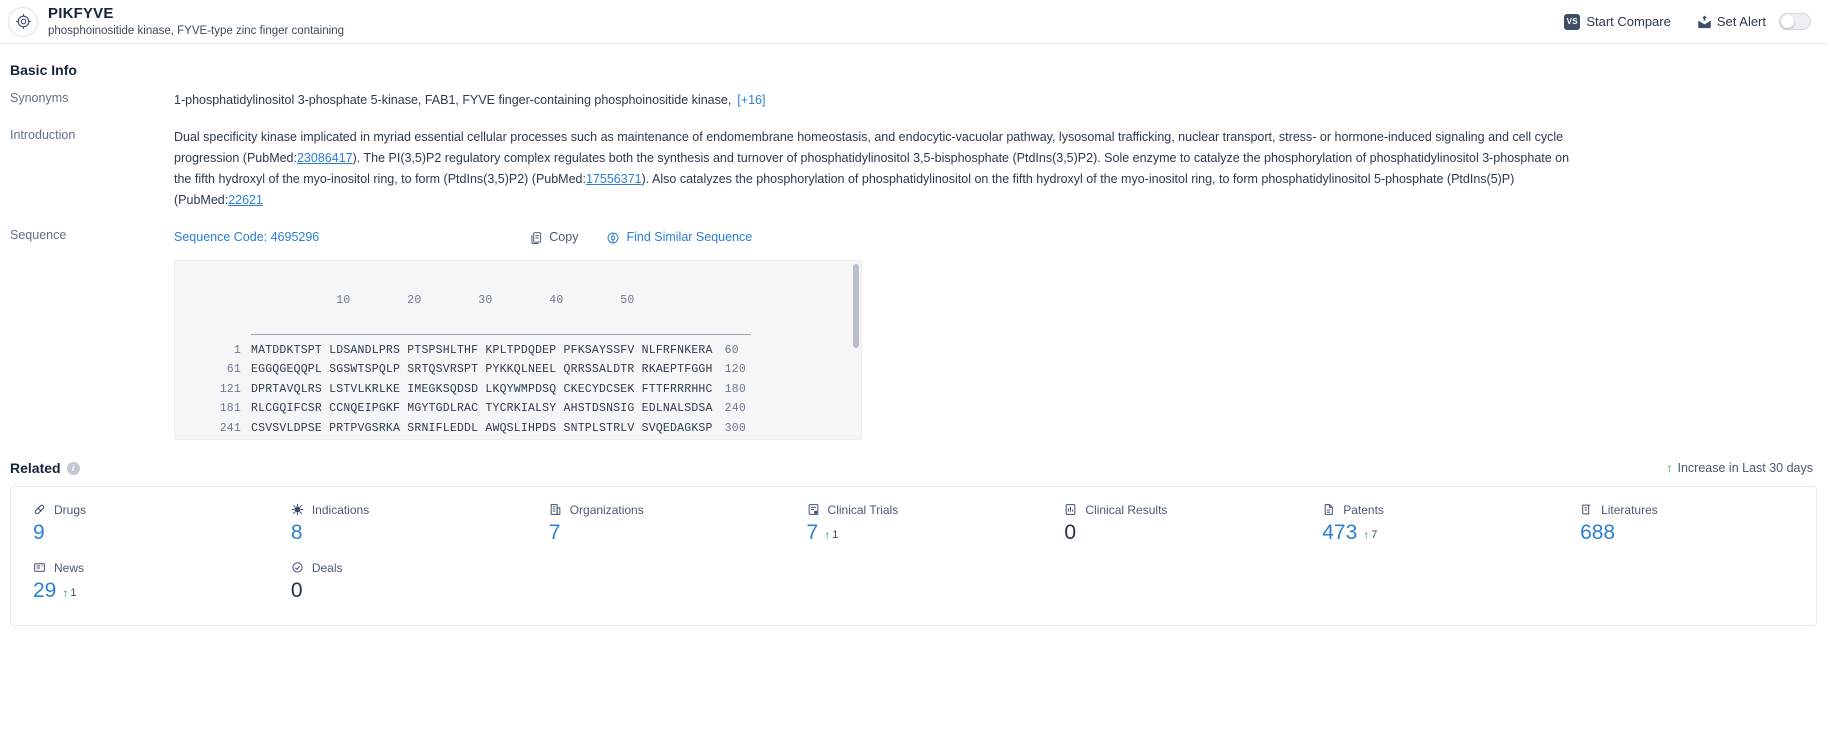  I want to click on stat-value-row: 0, so click(1182, 533).